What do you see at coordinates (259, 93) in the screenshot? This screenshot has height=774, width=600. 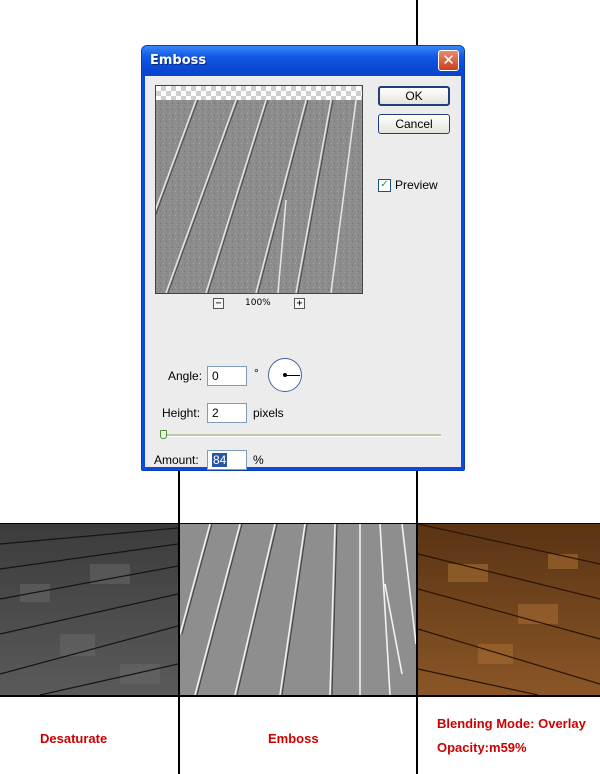 I see `transparency-checkerboard` at bounding box center [259, 93].